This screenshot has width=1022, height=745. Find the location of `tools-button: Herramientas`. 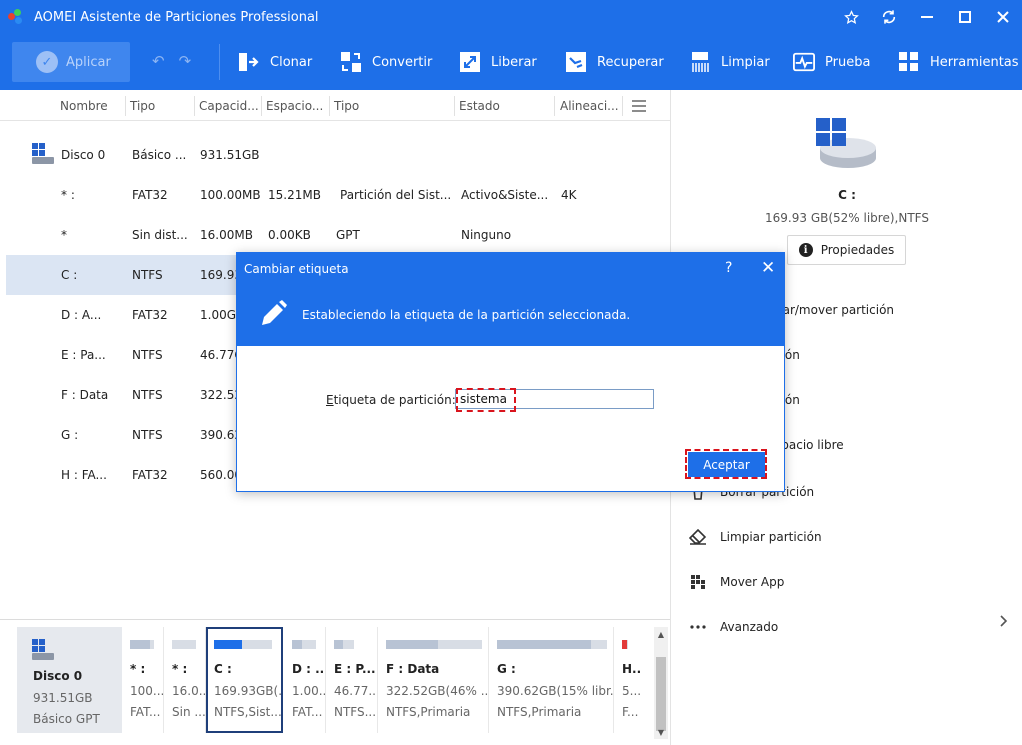

tools-button: Herramientas is located at coordinates (958, 62).